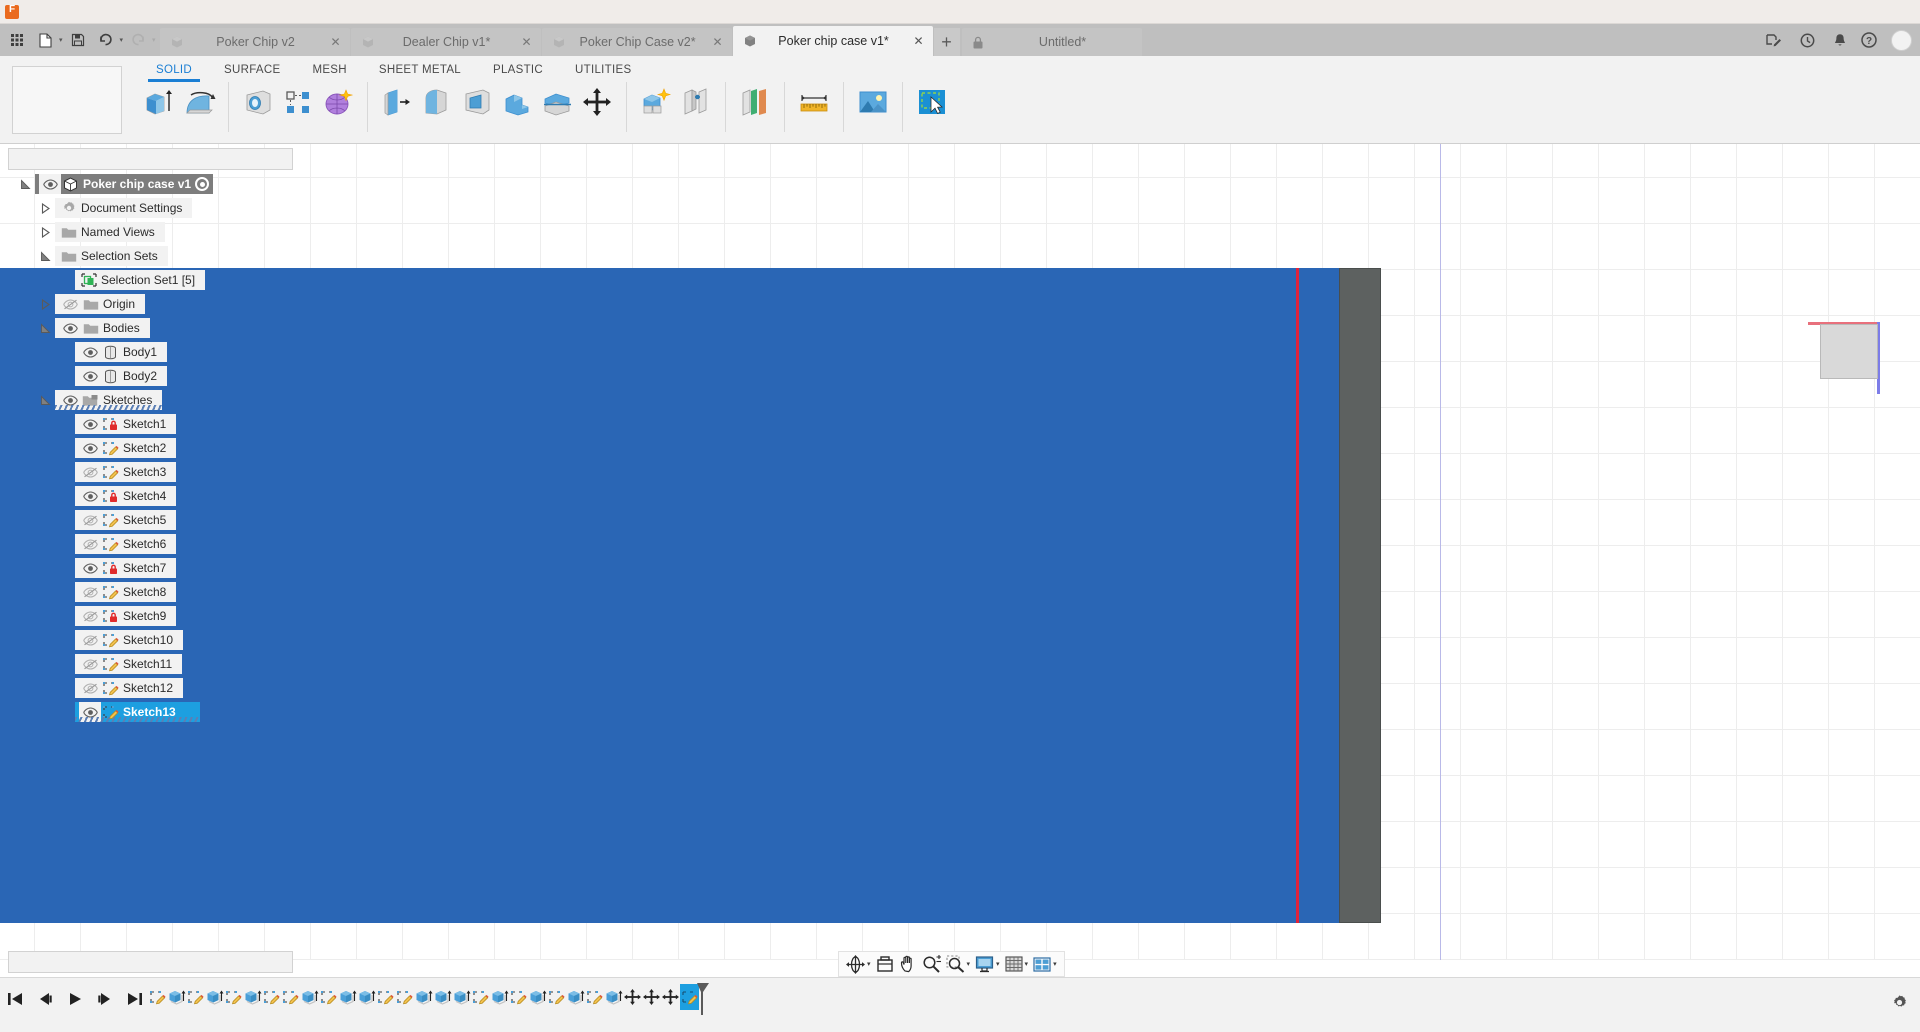 The height and width of the screenshot is (1032, 1920). Describe the element at coordinates (703, 999) in the screenshot. I see `timeline-marker` at that location.